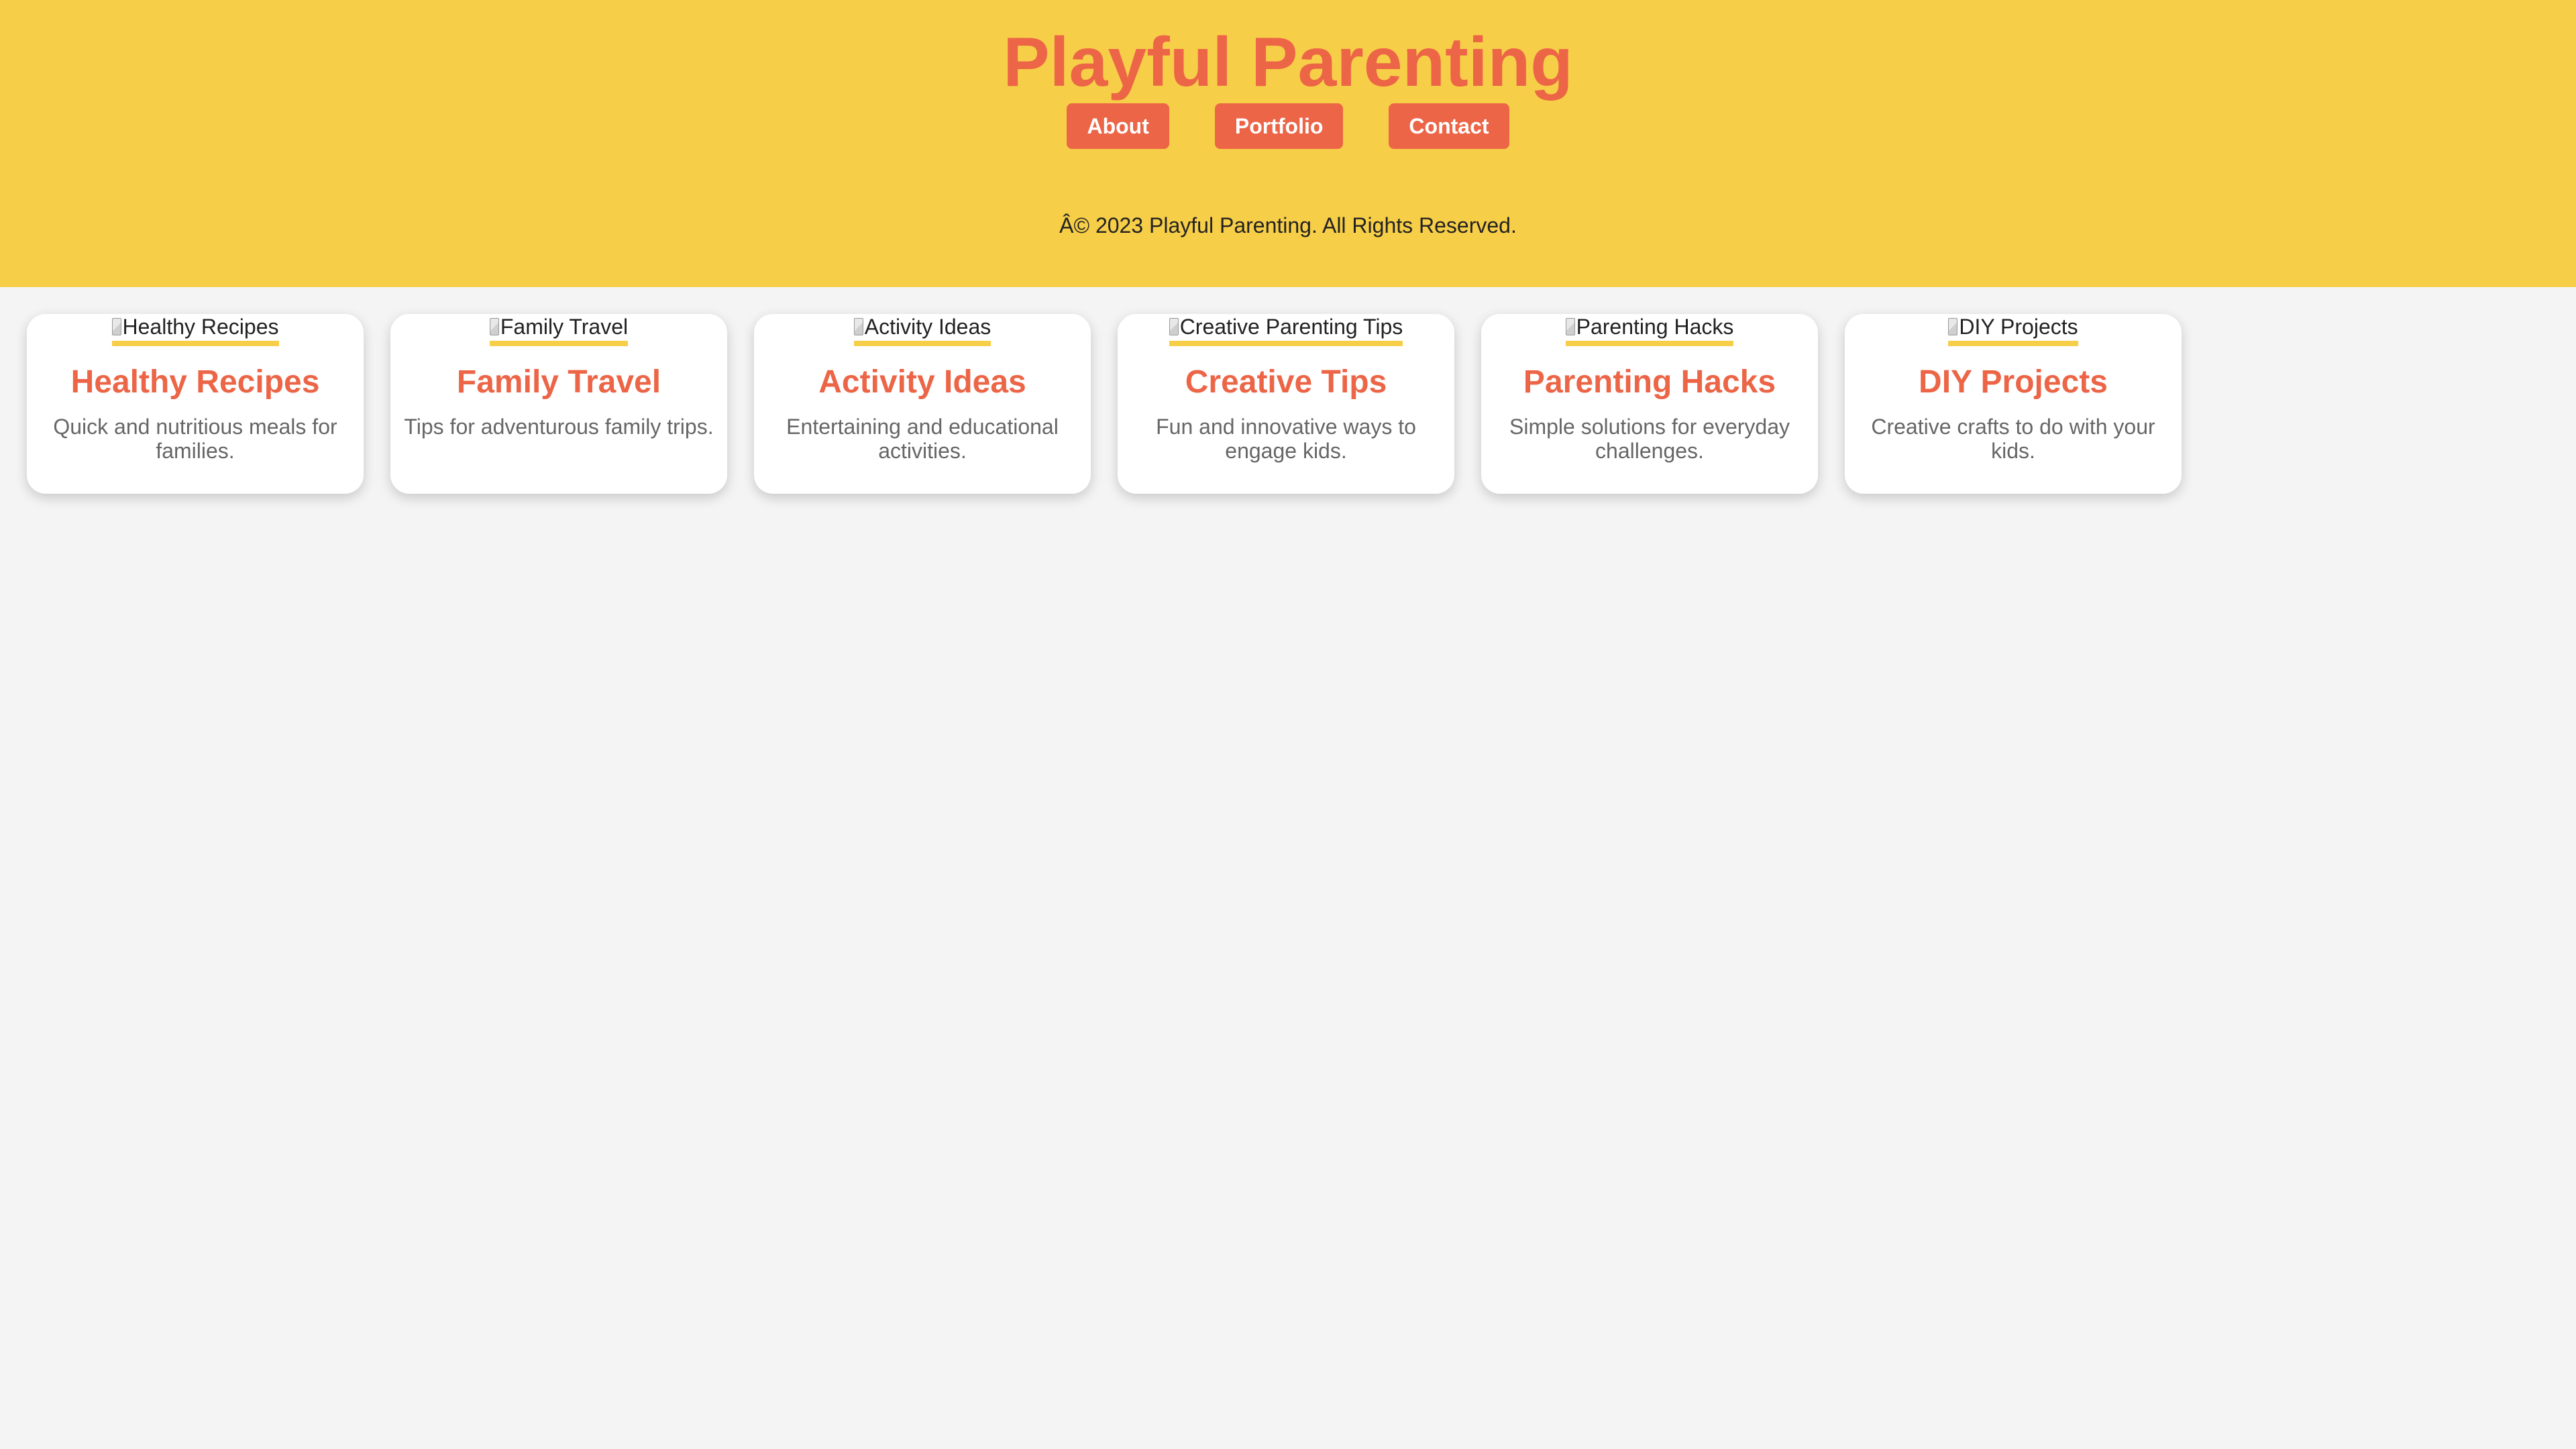  What do you see at coordinates (564, 327) in the screenshot?
I see `card-image-alt: Family Travel` at bounding box center [564, 327].